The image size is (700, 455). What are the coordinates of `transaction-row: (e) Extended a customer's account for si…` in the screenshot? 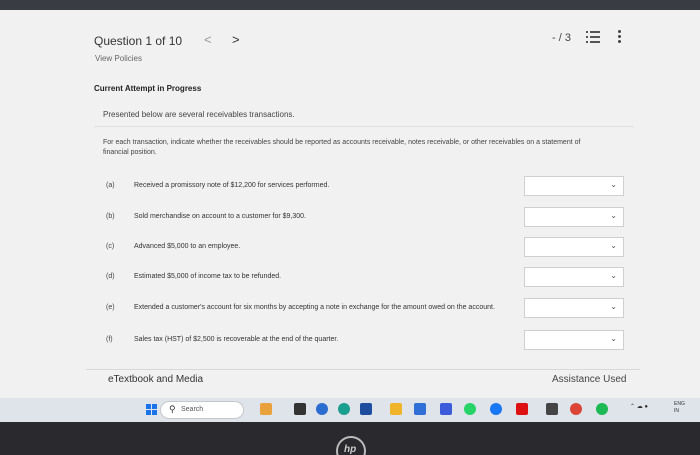 It's located at (364, 309).